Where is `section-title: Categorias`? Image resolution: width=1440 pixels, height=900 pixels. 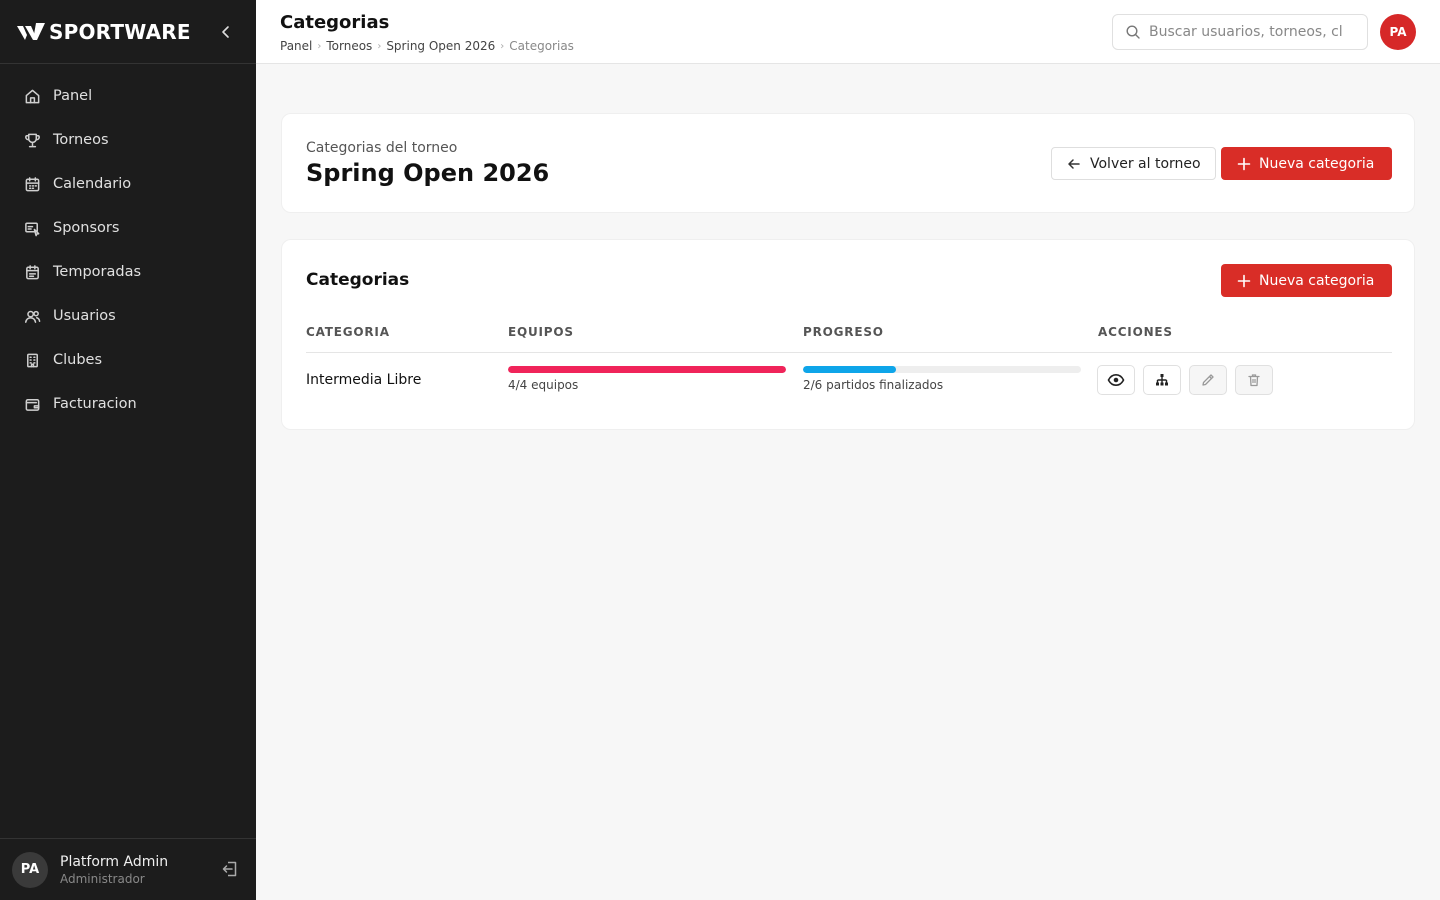 section-title: Categorias is located at coordinates (358, 280).